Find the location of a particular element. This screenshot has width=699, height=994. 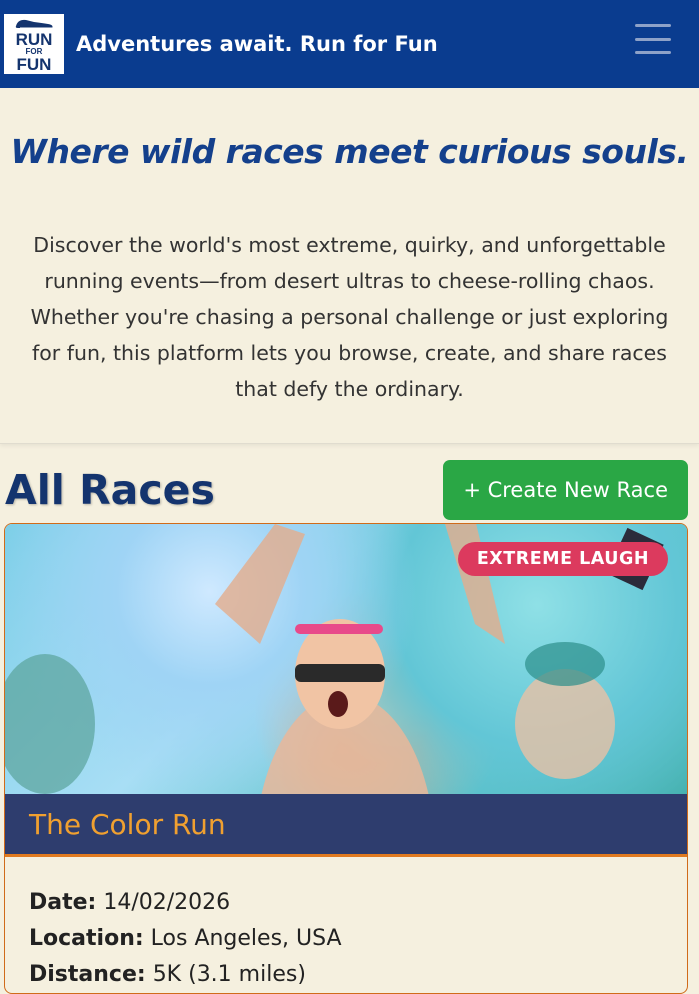

logo-text-run: RUN is located at coordinates (34, 39).